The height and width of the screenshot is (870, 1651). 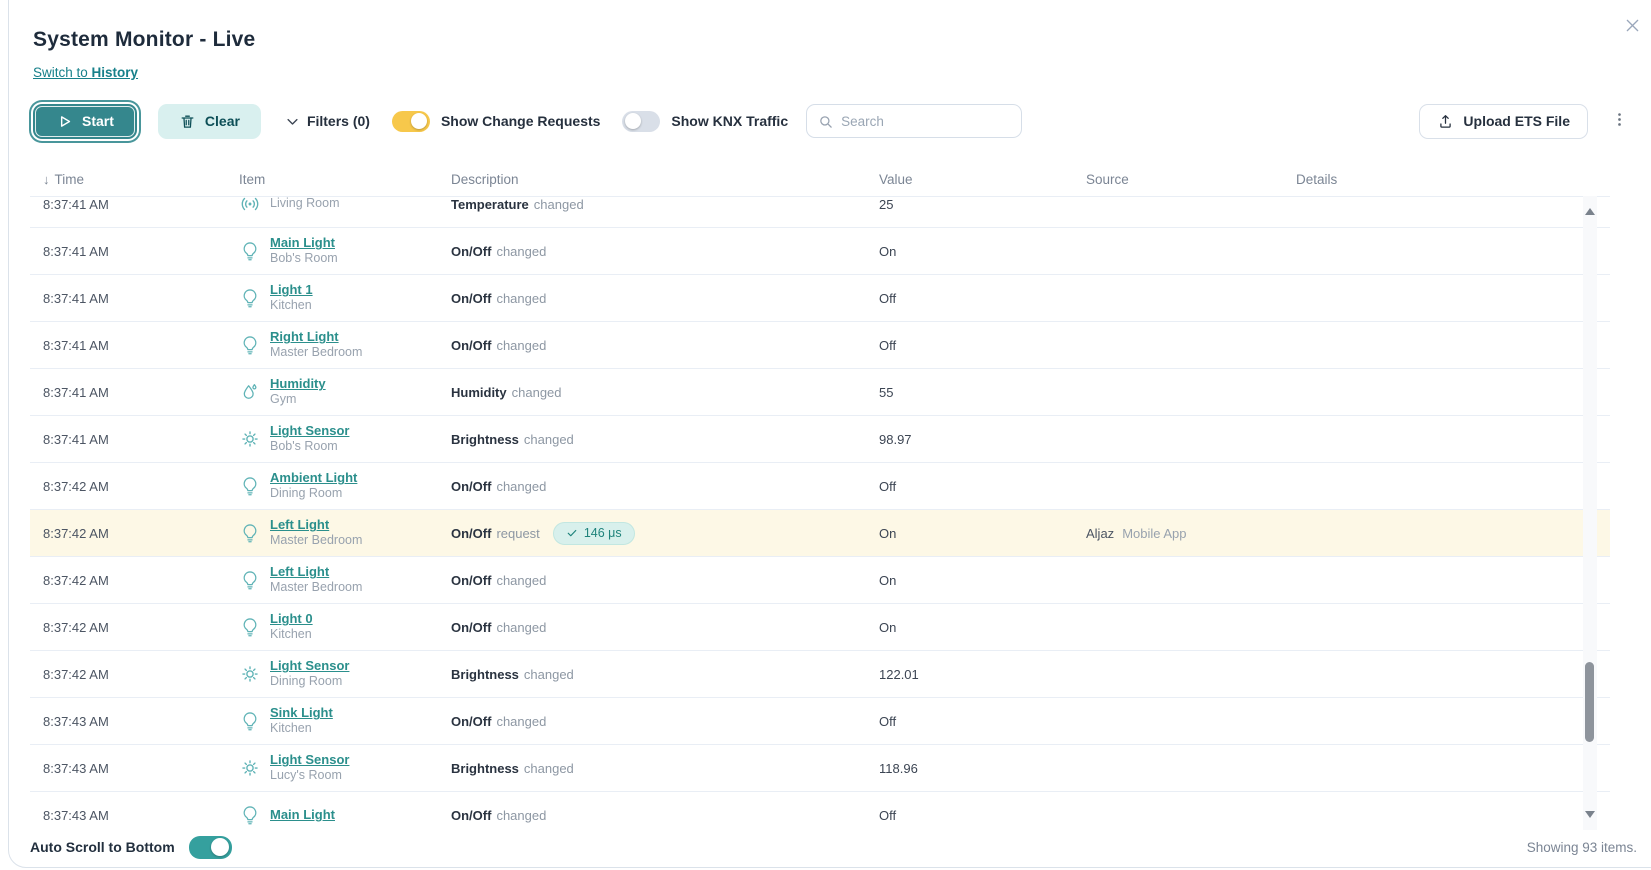 What do you see at coordinates (345, 720) in the screenshot?
I see `event-item: Sink Light Kitchen` at bounding box center [345, 720].